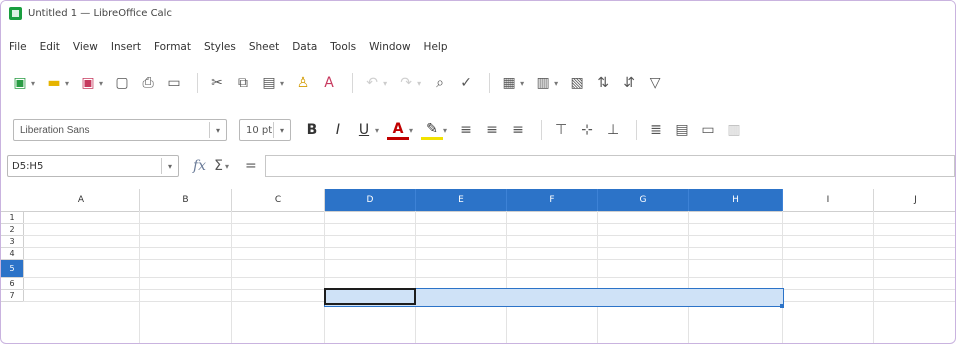 The width and height of the screenshot is (956, 344). I want to click on function-wizard-icon: fx, so click(199, 166).